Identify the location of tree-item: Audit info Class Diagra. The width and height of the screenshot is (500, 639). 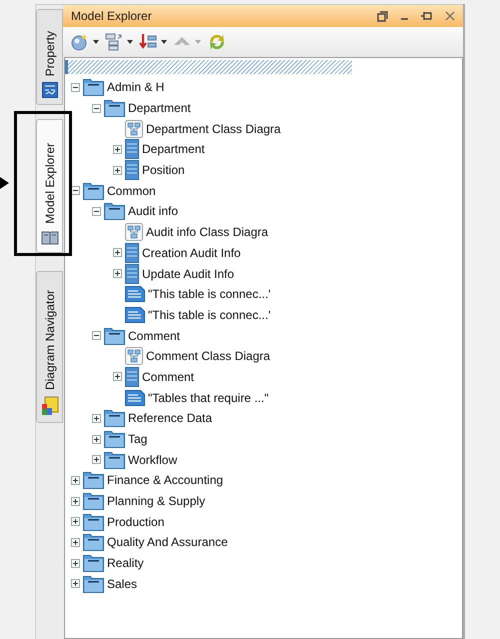
(206, 232).